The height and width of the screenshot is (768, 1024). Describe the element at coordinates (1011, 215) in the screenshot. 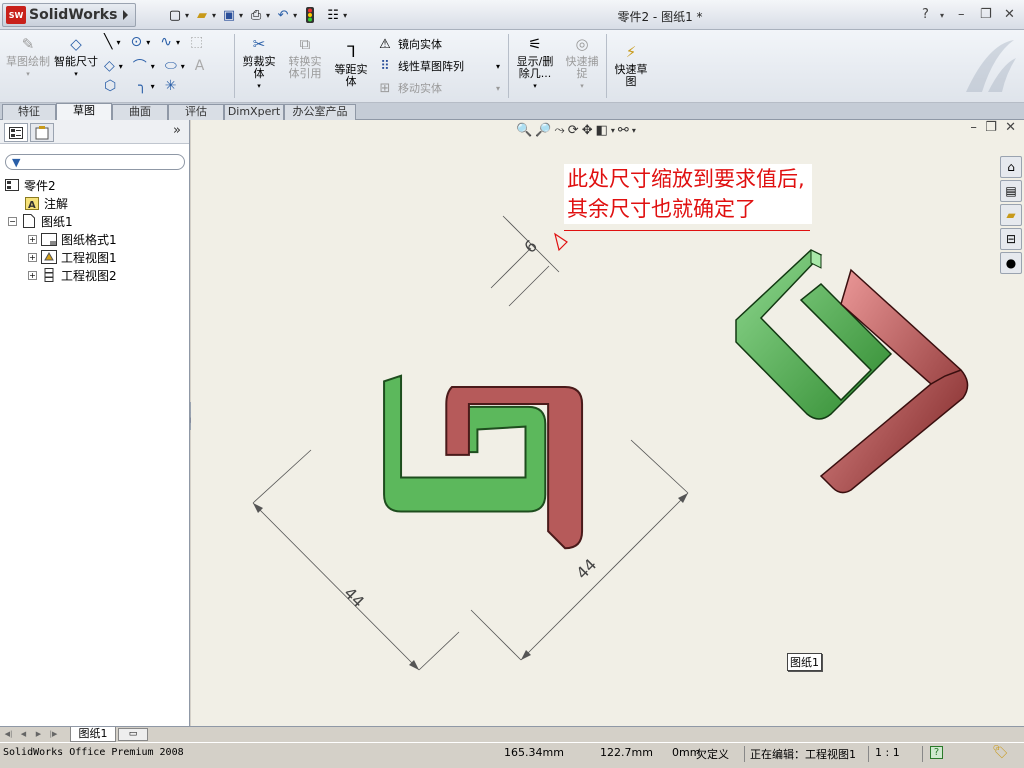

I see `file-explorer-icon: ▰` at that location.